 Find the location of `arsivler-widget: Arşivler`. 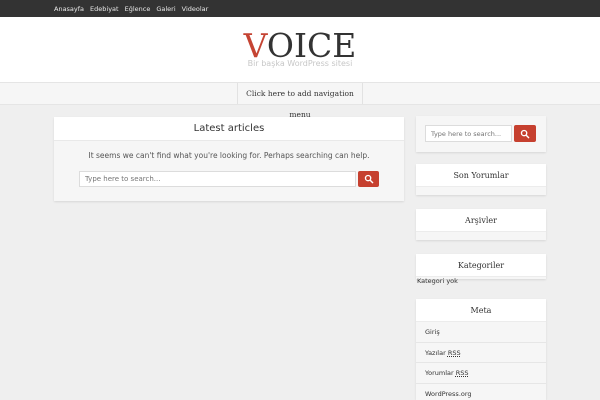

arsivler-widget: Arşivler is located at coordinates (481, 224).